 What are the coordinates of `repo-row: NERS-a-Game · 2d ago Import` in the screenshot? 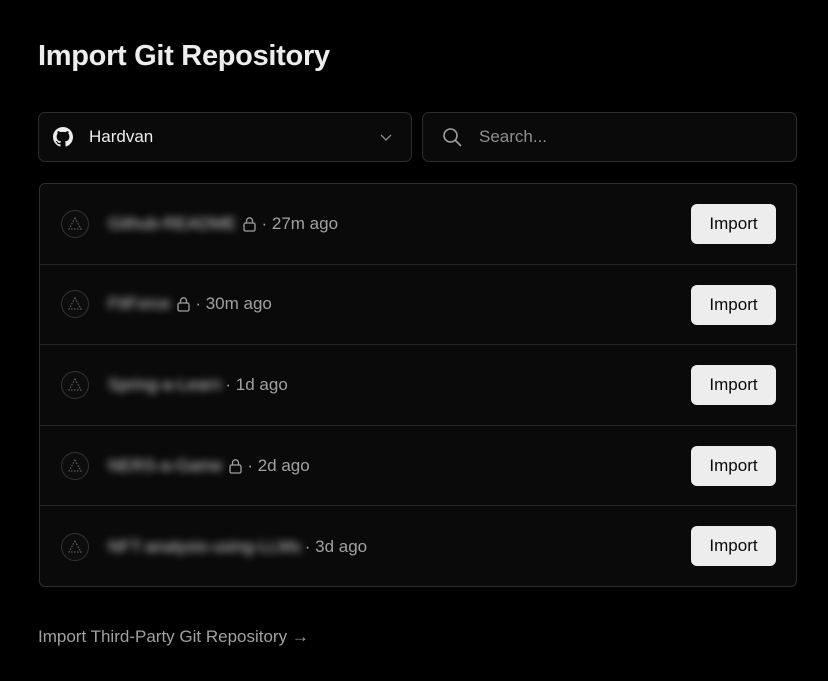 It's located at (418, 466).